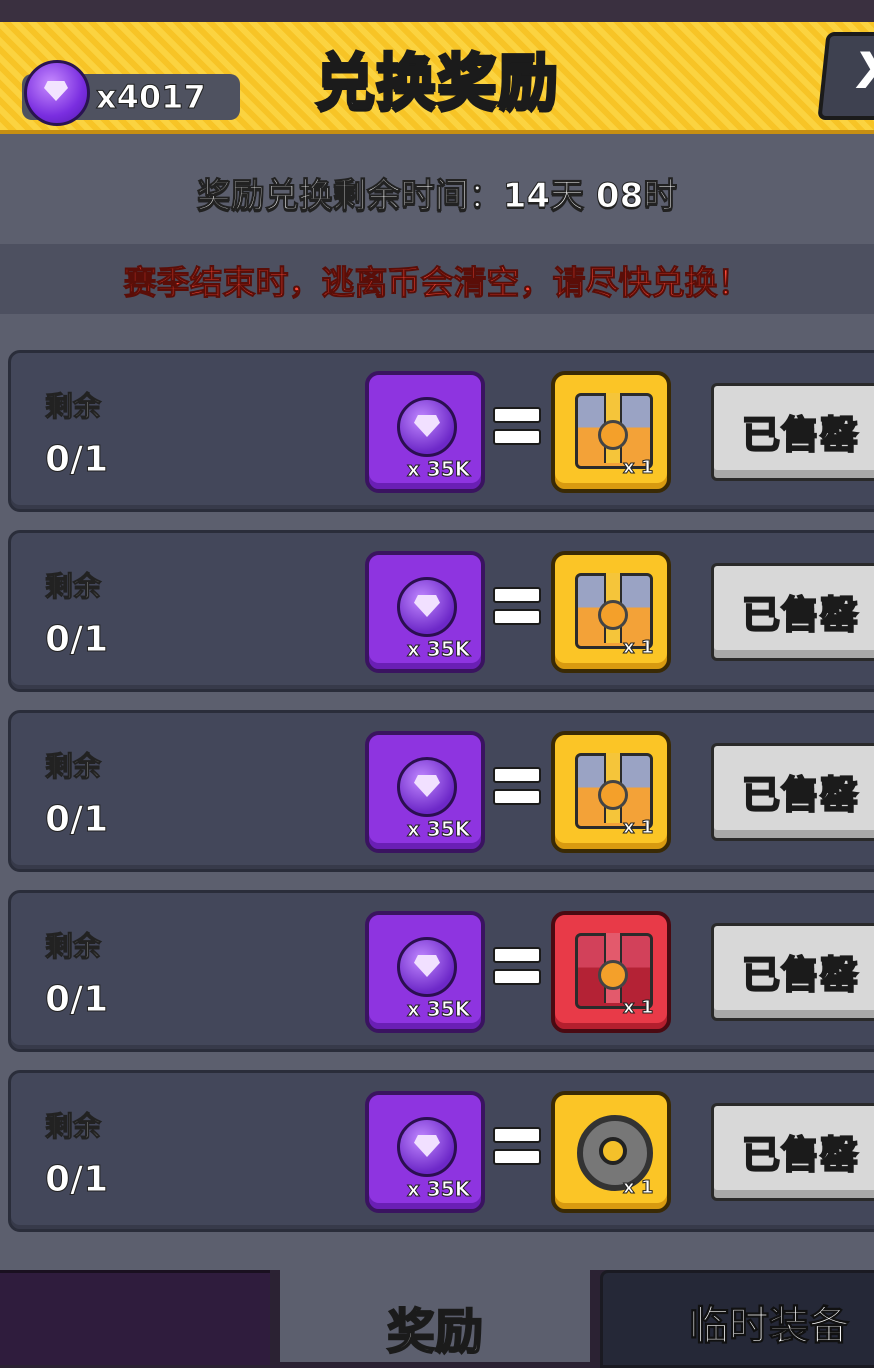  I want to click on panel-header: x4017 兑换奖励 X, so click(437, 78).